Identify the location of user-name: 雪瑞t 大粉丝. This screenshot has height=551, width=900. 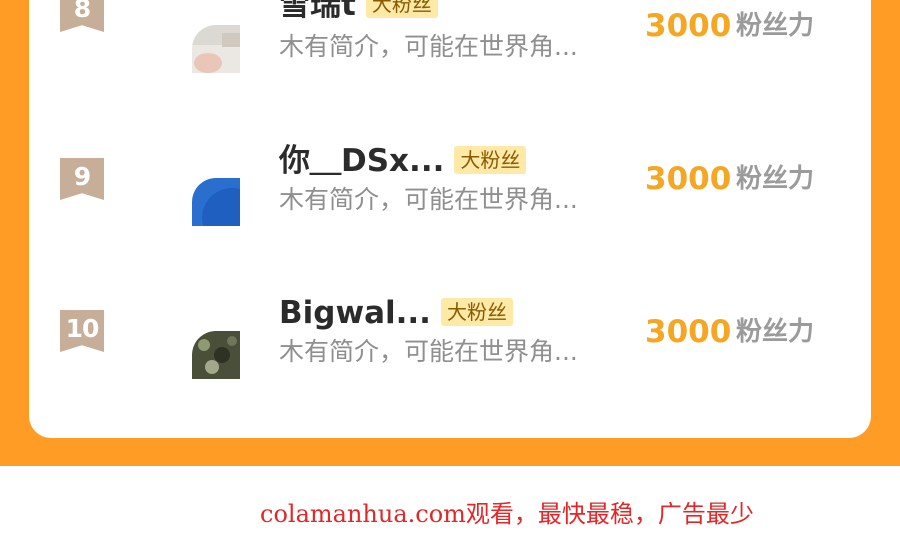
(358, 12).